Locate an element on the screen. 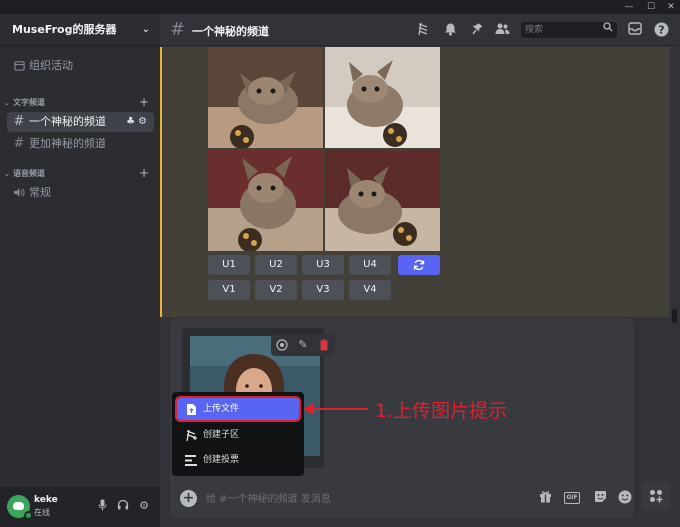 Image resolution: width=680 pixels, height=527 pixels. sidebar-item-label: 组织活动 is located at coordinates (51, 65).